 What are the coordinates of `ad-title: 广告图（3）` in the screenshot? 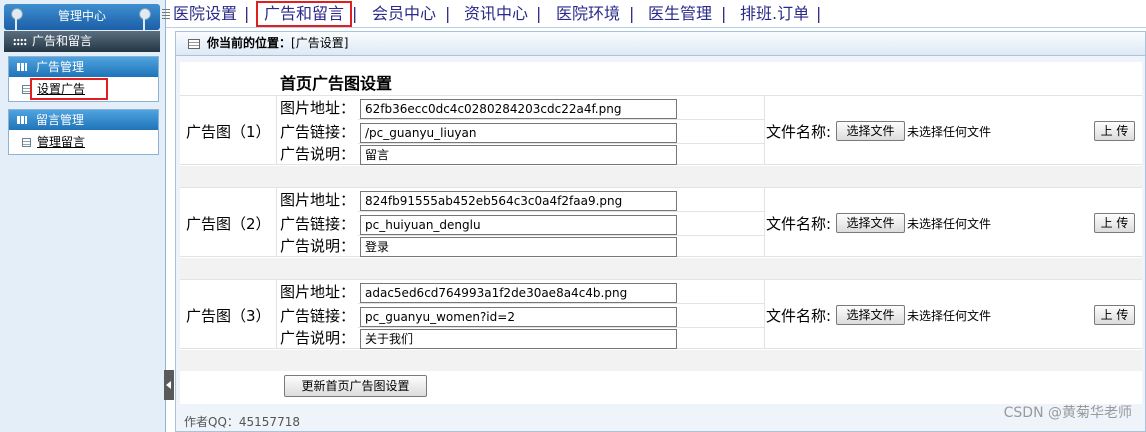 It's located at (228, 316).